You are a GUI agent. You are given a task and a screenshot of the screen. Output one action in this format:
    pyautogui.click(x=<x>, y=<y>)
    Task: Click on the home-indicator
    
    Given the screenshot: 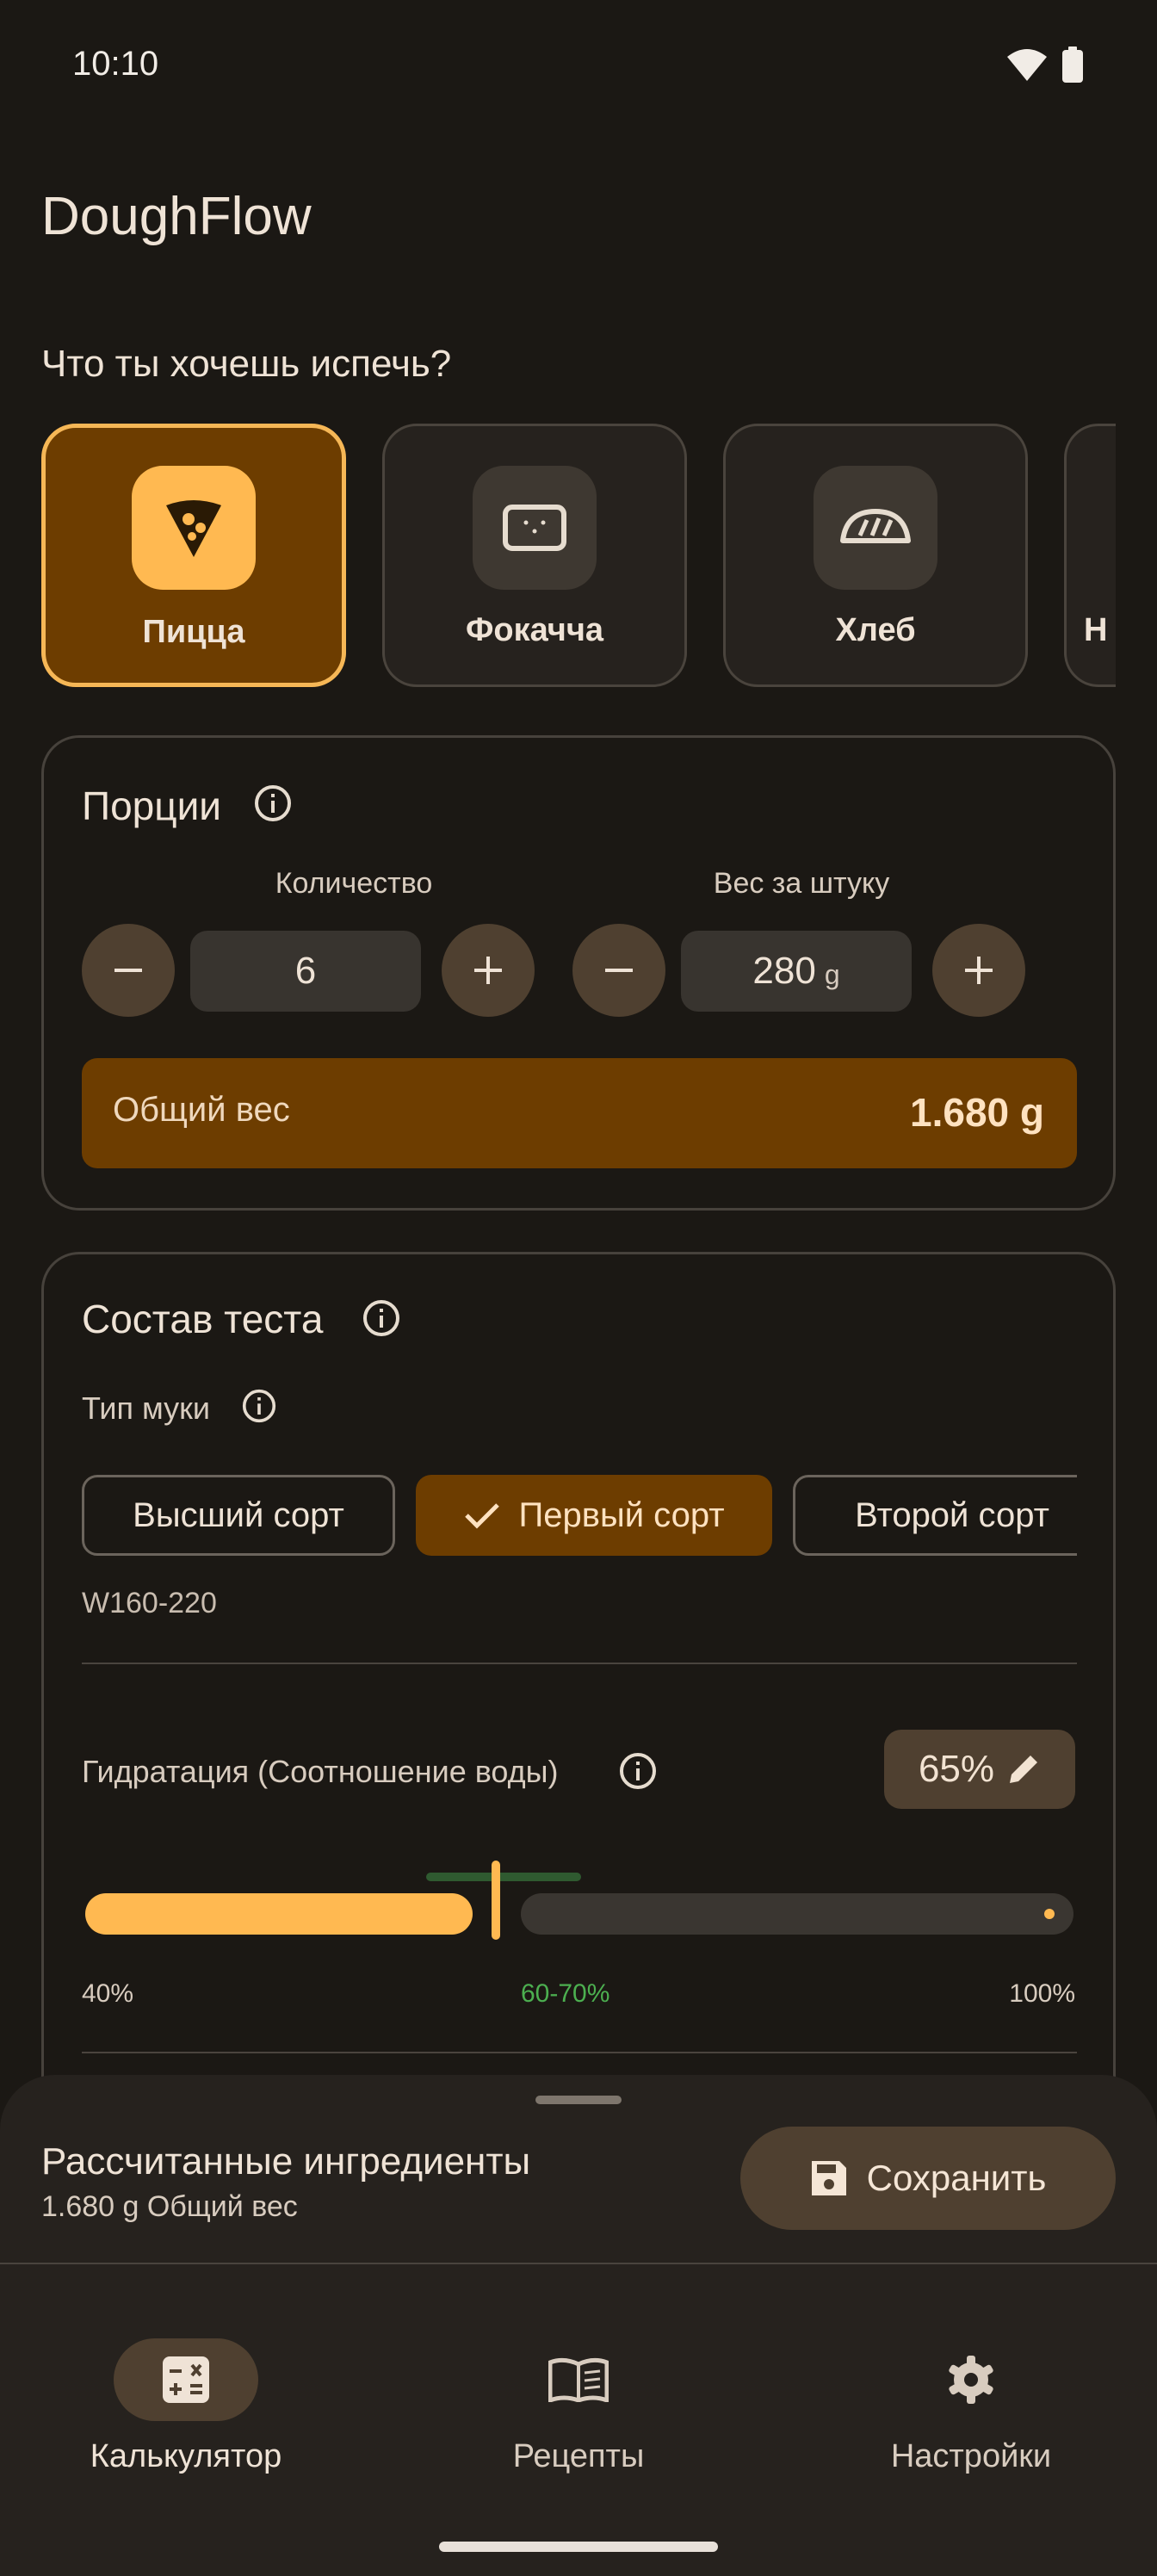 What is the action you would take?
    pyautogui.click(x=579, y=2547)
    